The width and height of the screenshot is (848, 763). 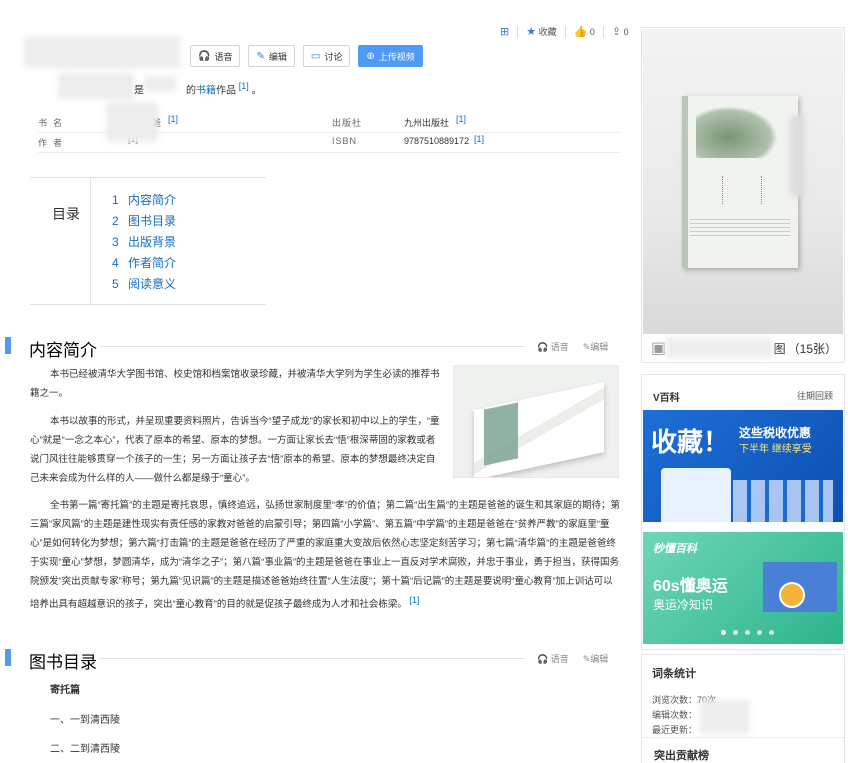 I want to click on building-illustration, so click(x=783, y=501).